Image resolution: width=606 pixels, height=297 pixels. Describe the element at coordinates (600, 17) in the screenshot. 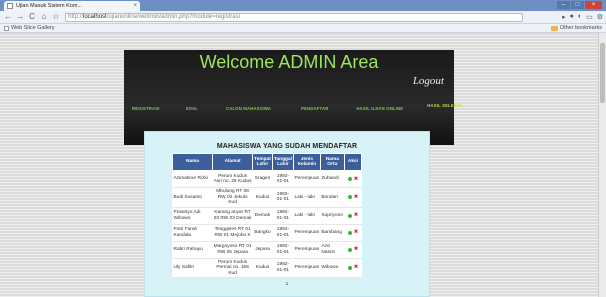

I see `wrench-icon: ⚙` at that location.